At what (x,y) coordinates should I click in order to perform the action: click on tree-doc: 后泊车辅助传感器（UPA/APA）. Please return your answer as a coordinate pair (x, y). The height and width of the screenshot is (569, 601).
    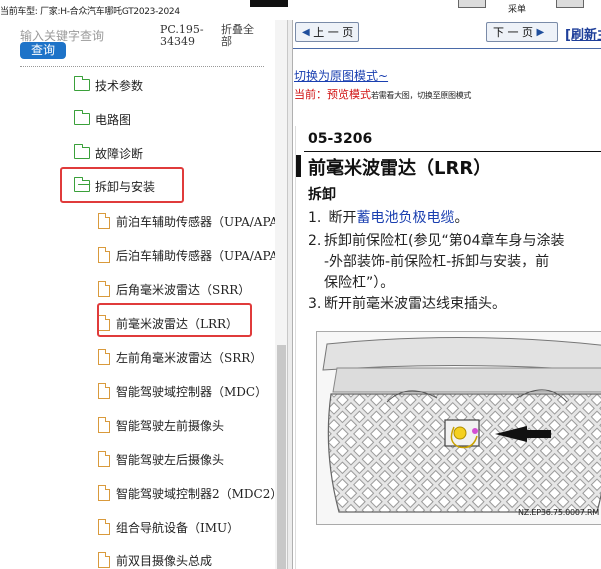
    Looking at the image, I should click on (193, 255).